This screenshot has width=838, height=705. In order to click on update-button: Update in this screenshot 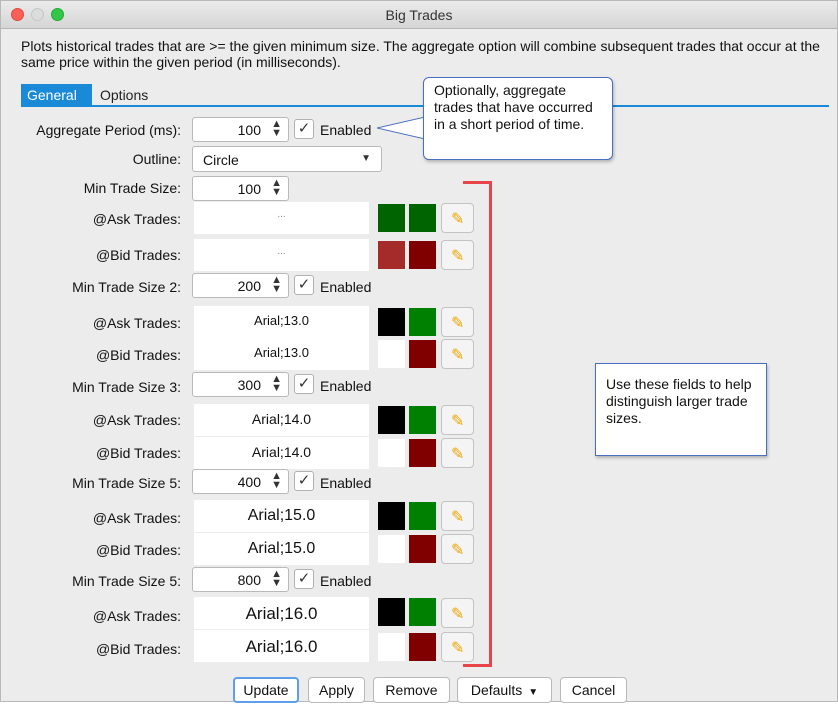, I will do `click(266, 690)`.